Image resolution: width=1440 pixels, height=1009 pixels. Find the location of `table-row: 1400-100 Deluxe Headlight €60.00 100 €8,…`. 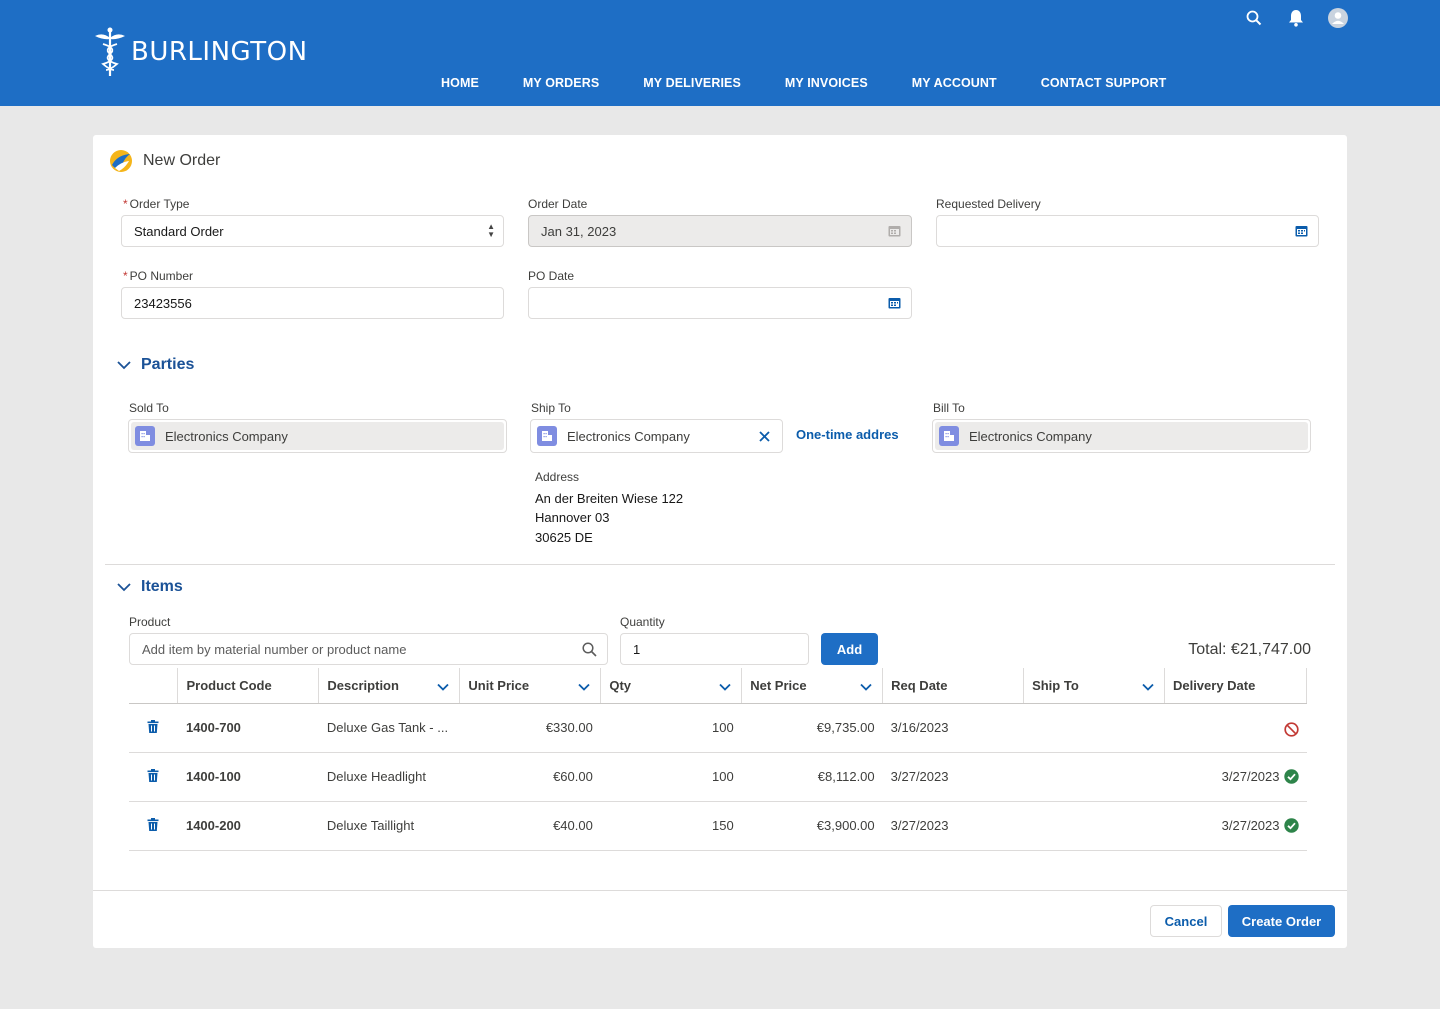

table-row: 1400-100 Deluxe Headlight €60.00 100 €8,… is located at coordinates (718, 777).